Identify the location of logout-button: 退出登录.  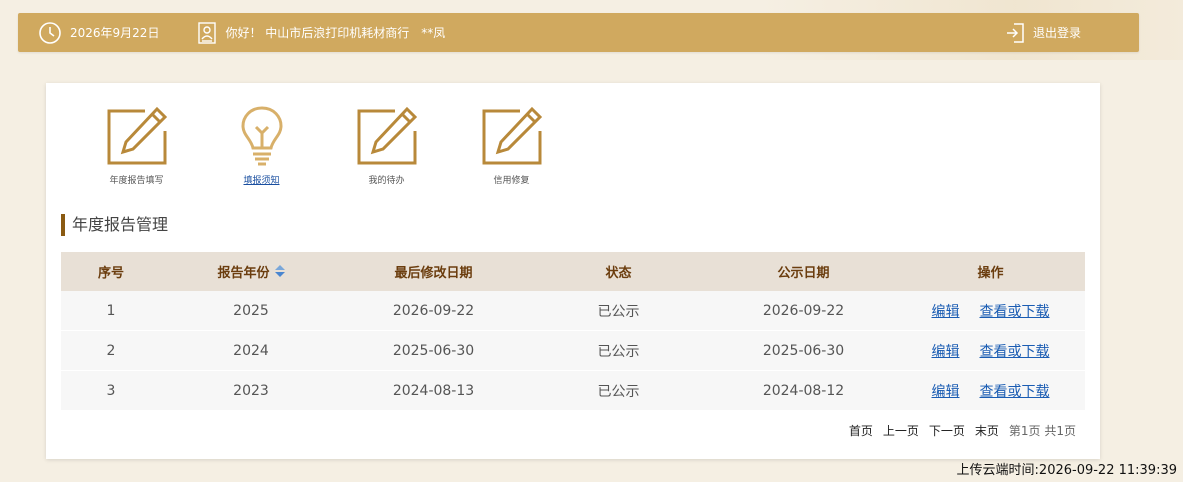
(1043, 33).